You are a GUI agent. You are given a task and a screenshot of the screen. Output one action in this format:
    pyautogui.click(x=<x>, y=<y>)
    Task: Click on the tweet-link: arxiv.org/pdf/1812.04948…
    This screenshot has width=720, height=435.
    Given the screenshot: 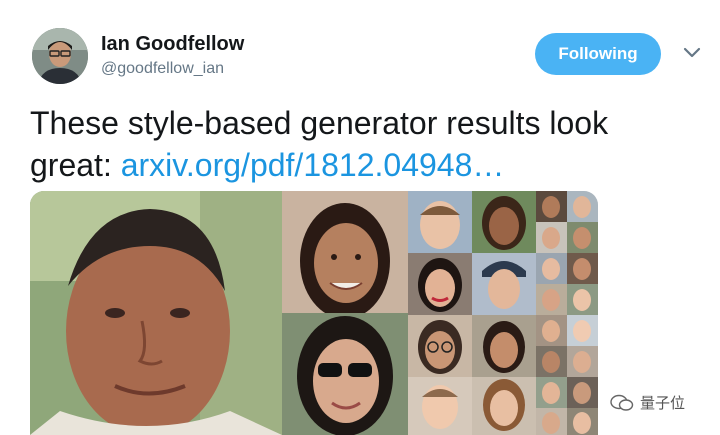 What is the action you would take?
    pyautogui.click(x=313, y=165)
    